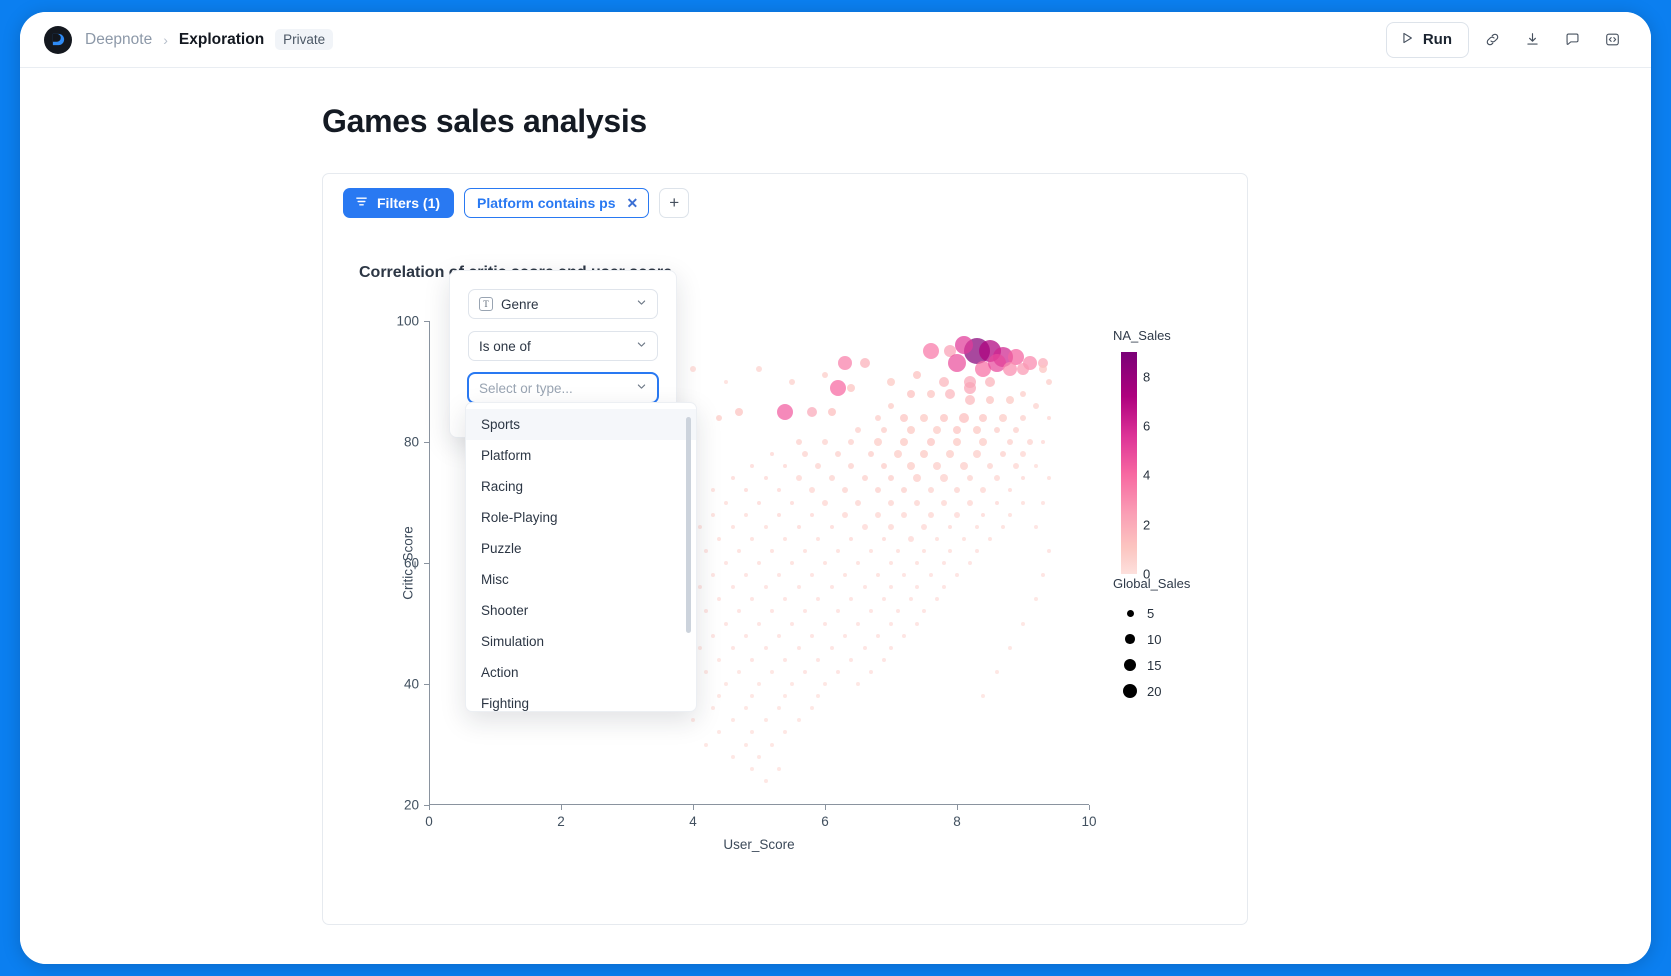 Image resolution: width=1671 pixels, height=976 pixels. What do you see at coordinates (581, 455) in the screenshot?
I see `filter-option-platform: Platform` at bounding box center [581, 455].